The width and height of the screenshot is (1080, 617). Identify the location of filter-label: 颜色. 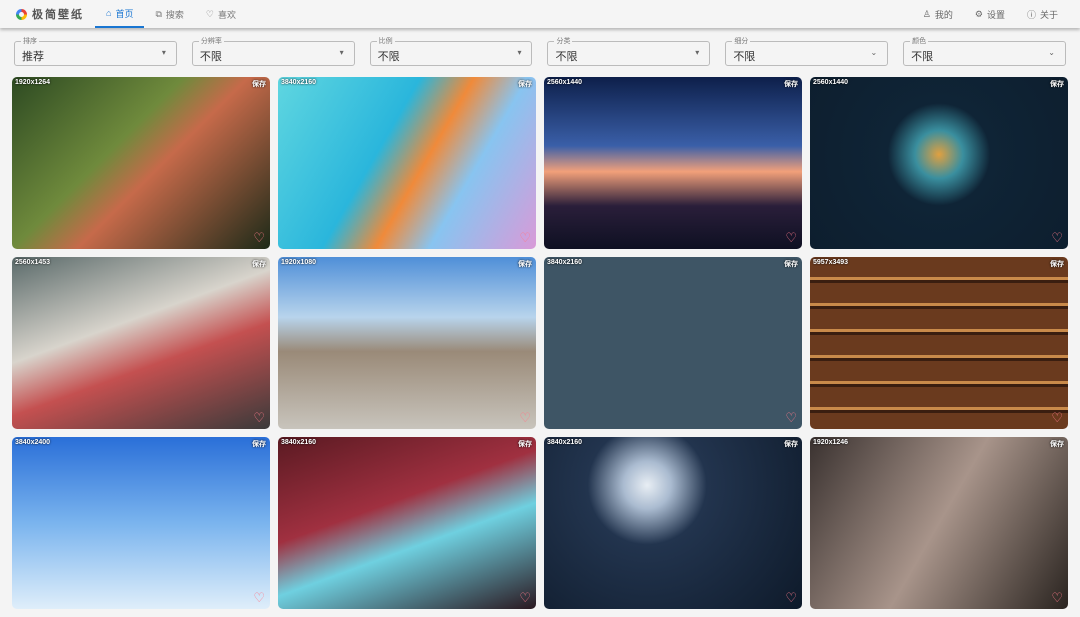
(919, 41).